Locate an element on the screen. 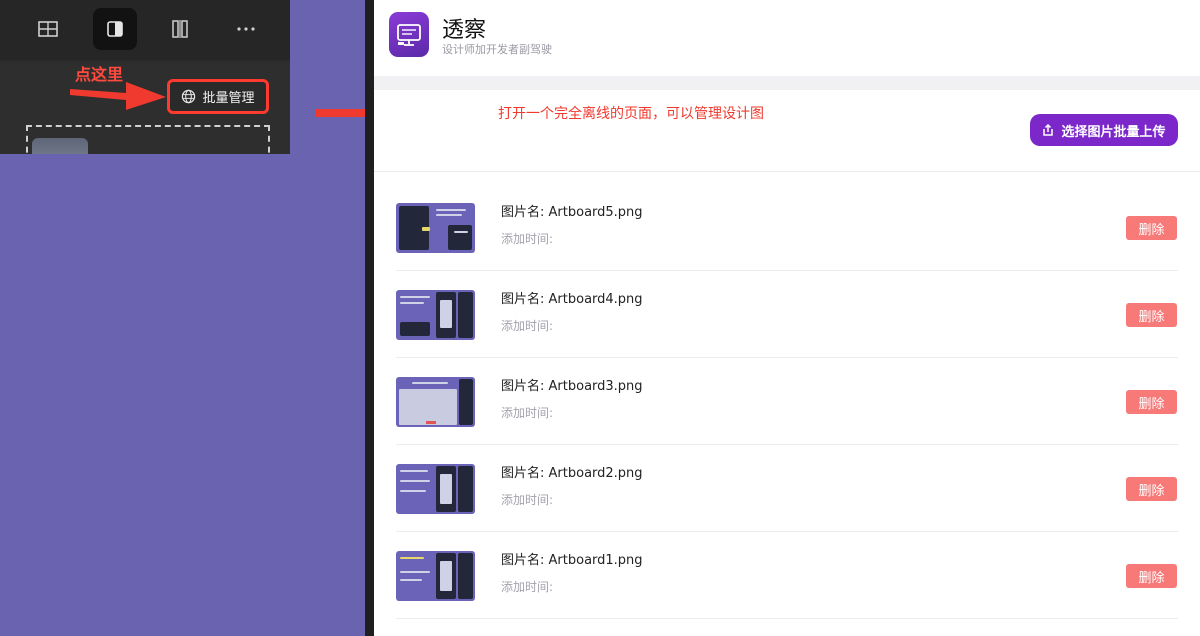  image-name: 图片名: Artboard2.png is located at coordinates (572, 473).